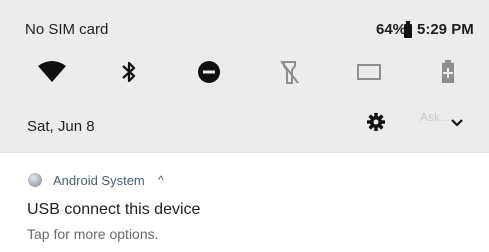 This screenshot has width=489, height=252. What do you see at coordinates (445, 29) in the screenshot?
I see `clock: 5:29 PM` at bounding box center [445, 29].